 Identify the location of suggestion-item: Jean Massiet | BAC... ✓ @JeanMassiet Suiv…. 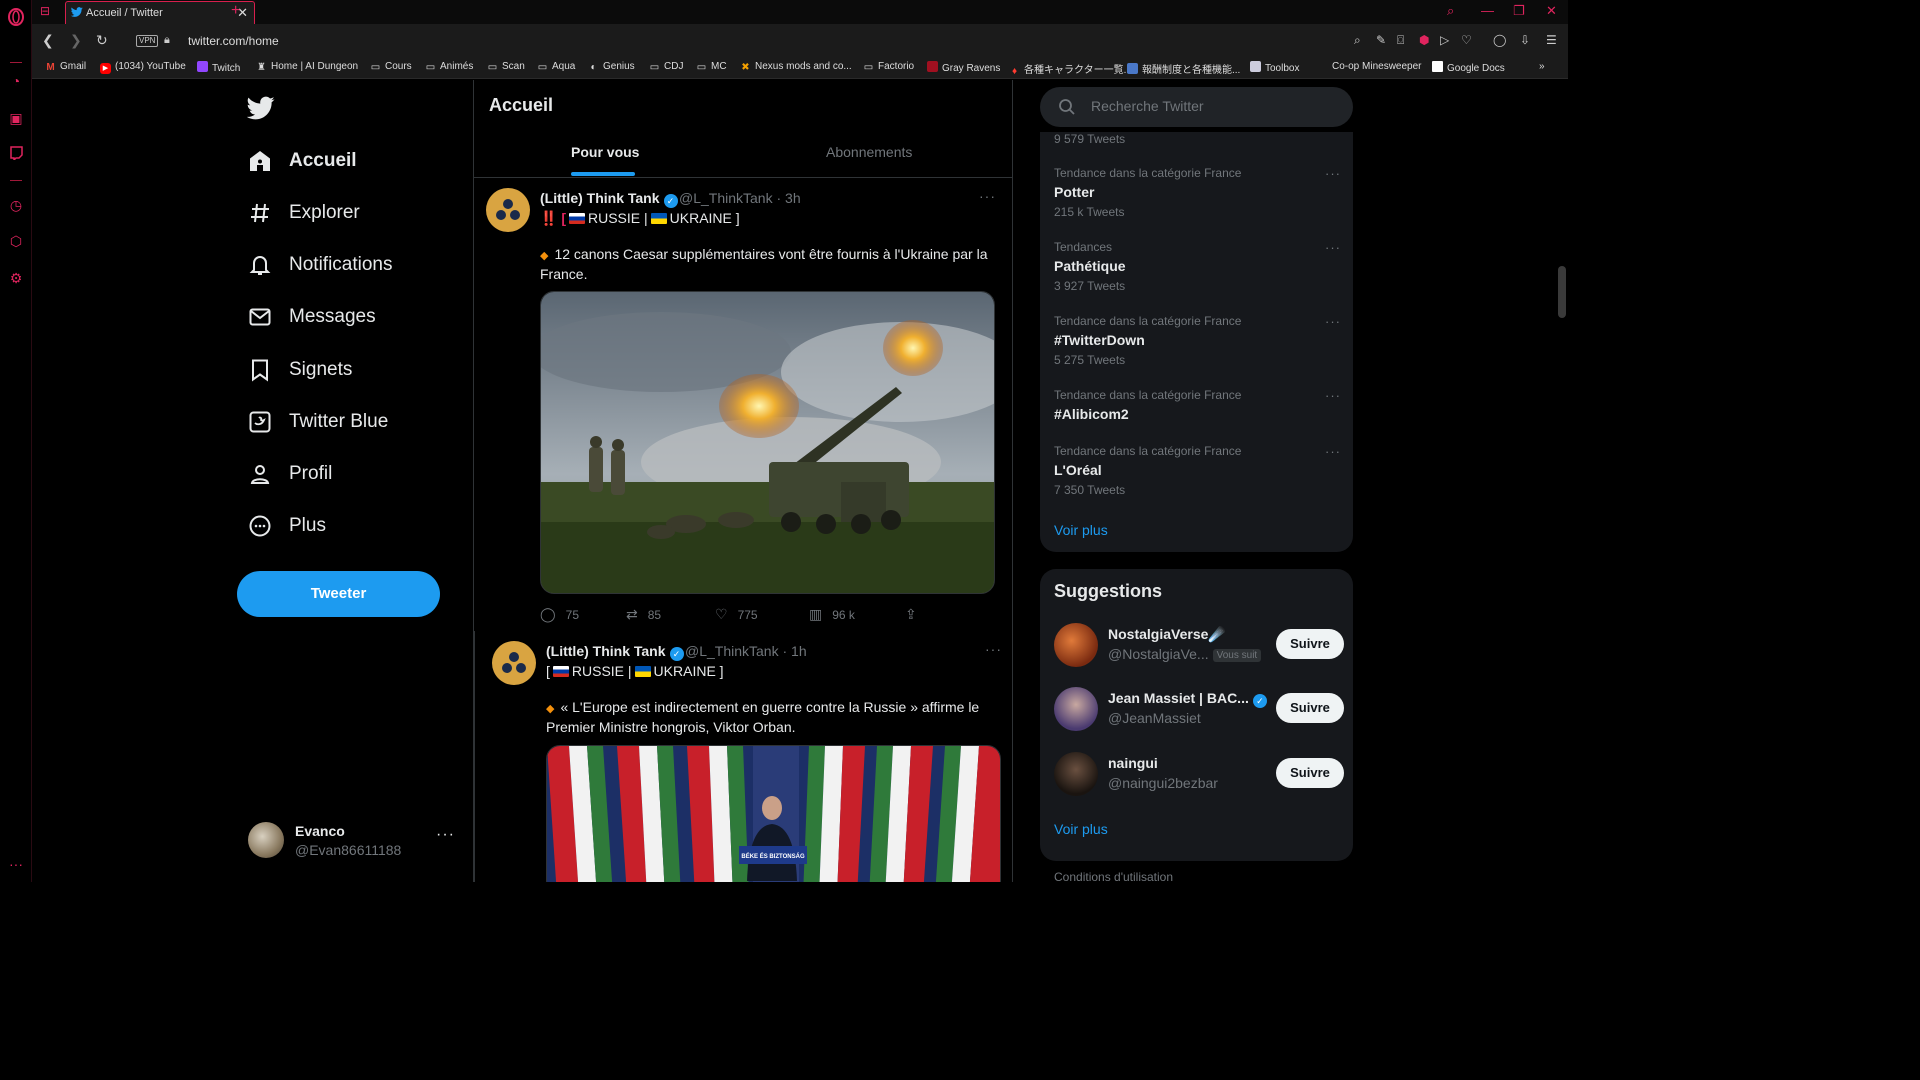
(1199, 712).